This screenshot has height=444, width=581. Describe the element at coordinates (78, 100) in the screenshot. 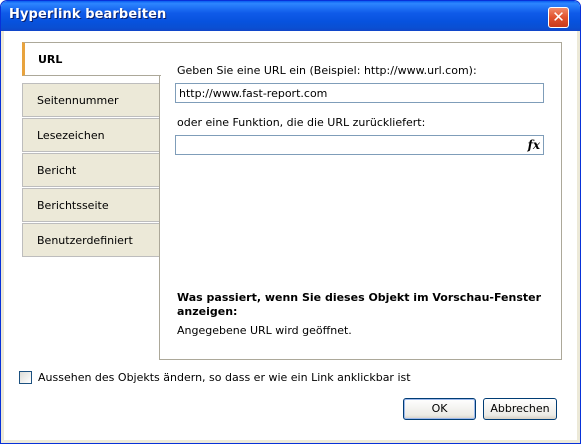

I see `tab-seitennummer-label: Seitennummer` at that location.